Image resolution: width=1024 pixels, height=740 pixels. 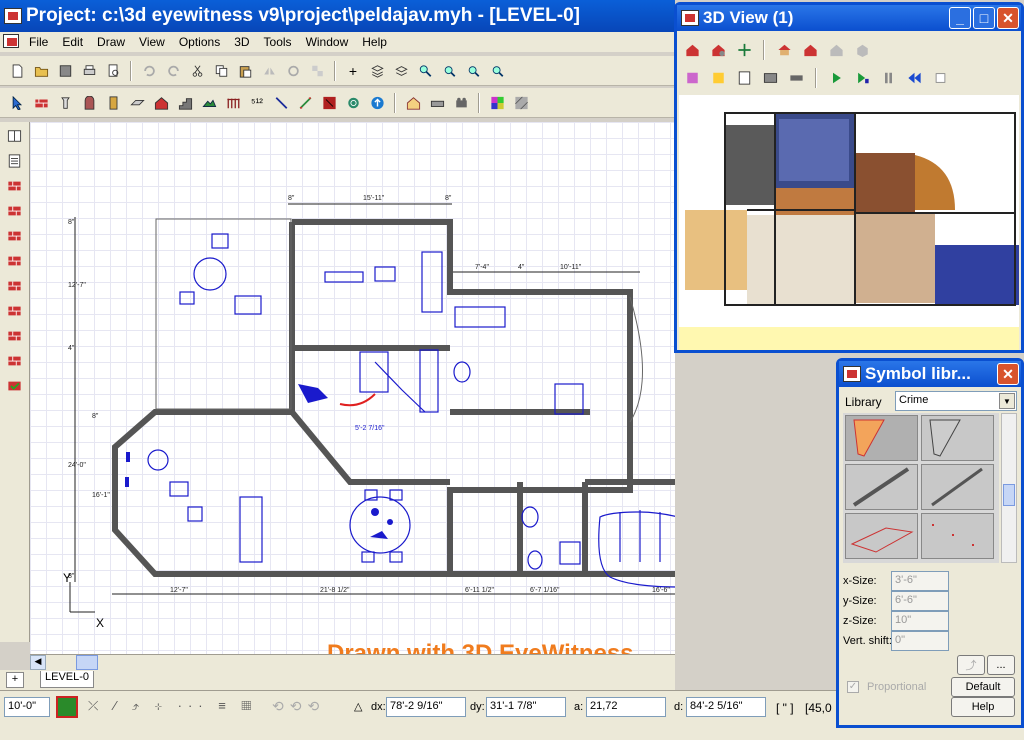 I want to click on window-tool-icon, so click(x=113, y=103).